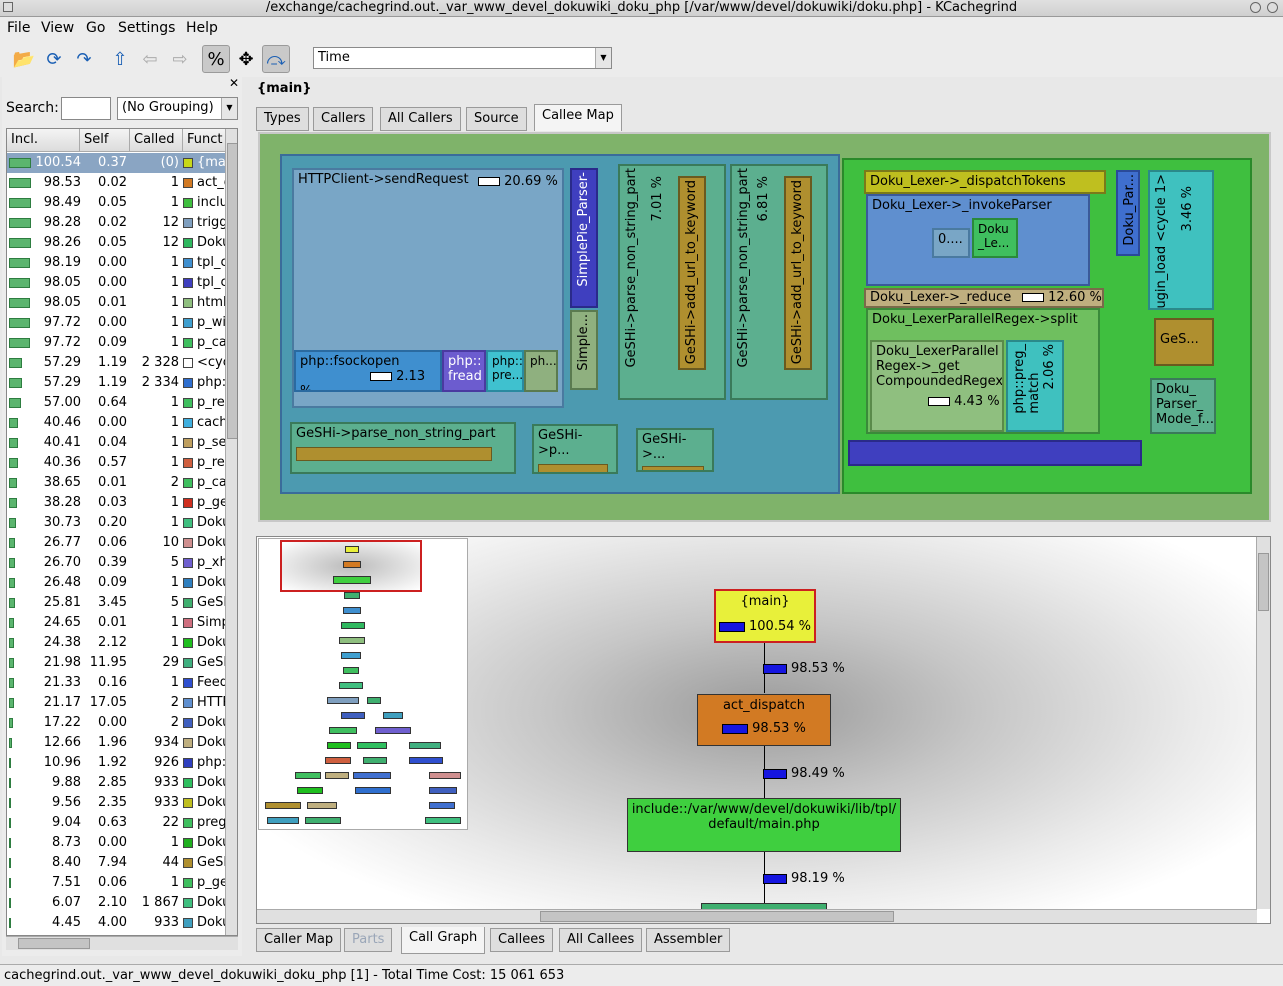 The image size is (1283, 986). I want to click on table-row: 26.700.395p_xhtml, so click(120, 563).